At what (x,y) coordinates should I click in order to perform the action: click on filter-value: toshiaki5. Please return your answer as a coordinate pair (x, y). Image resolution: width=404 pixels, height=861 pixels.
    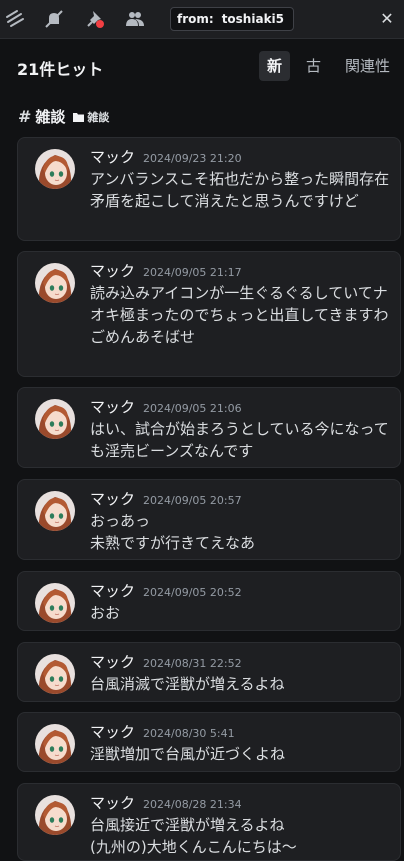
    Looking at the image, I should click on (253, 19).